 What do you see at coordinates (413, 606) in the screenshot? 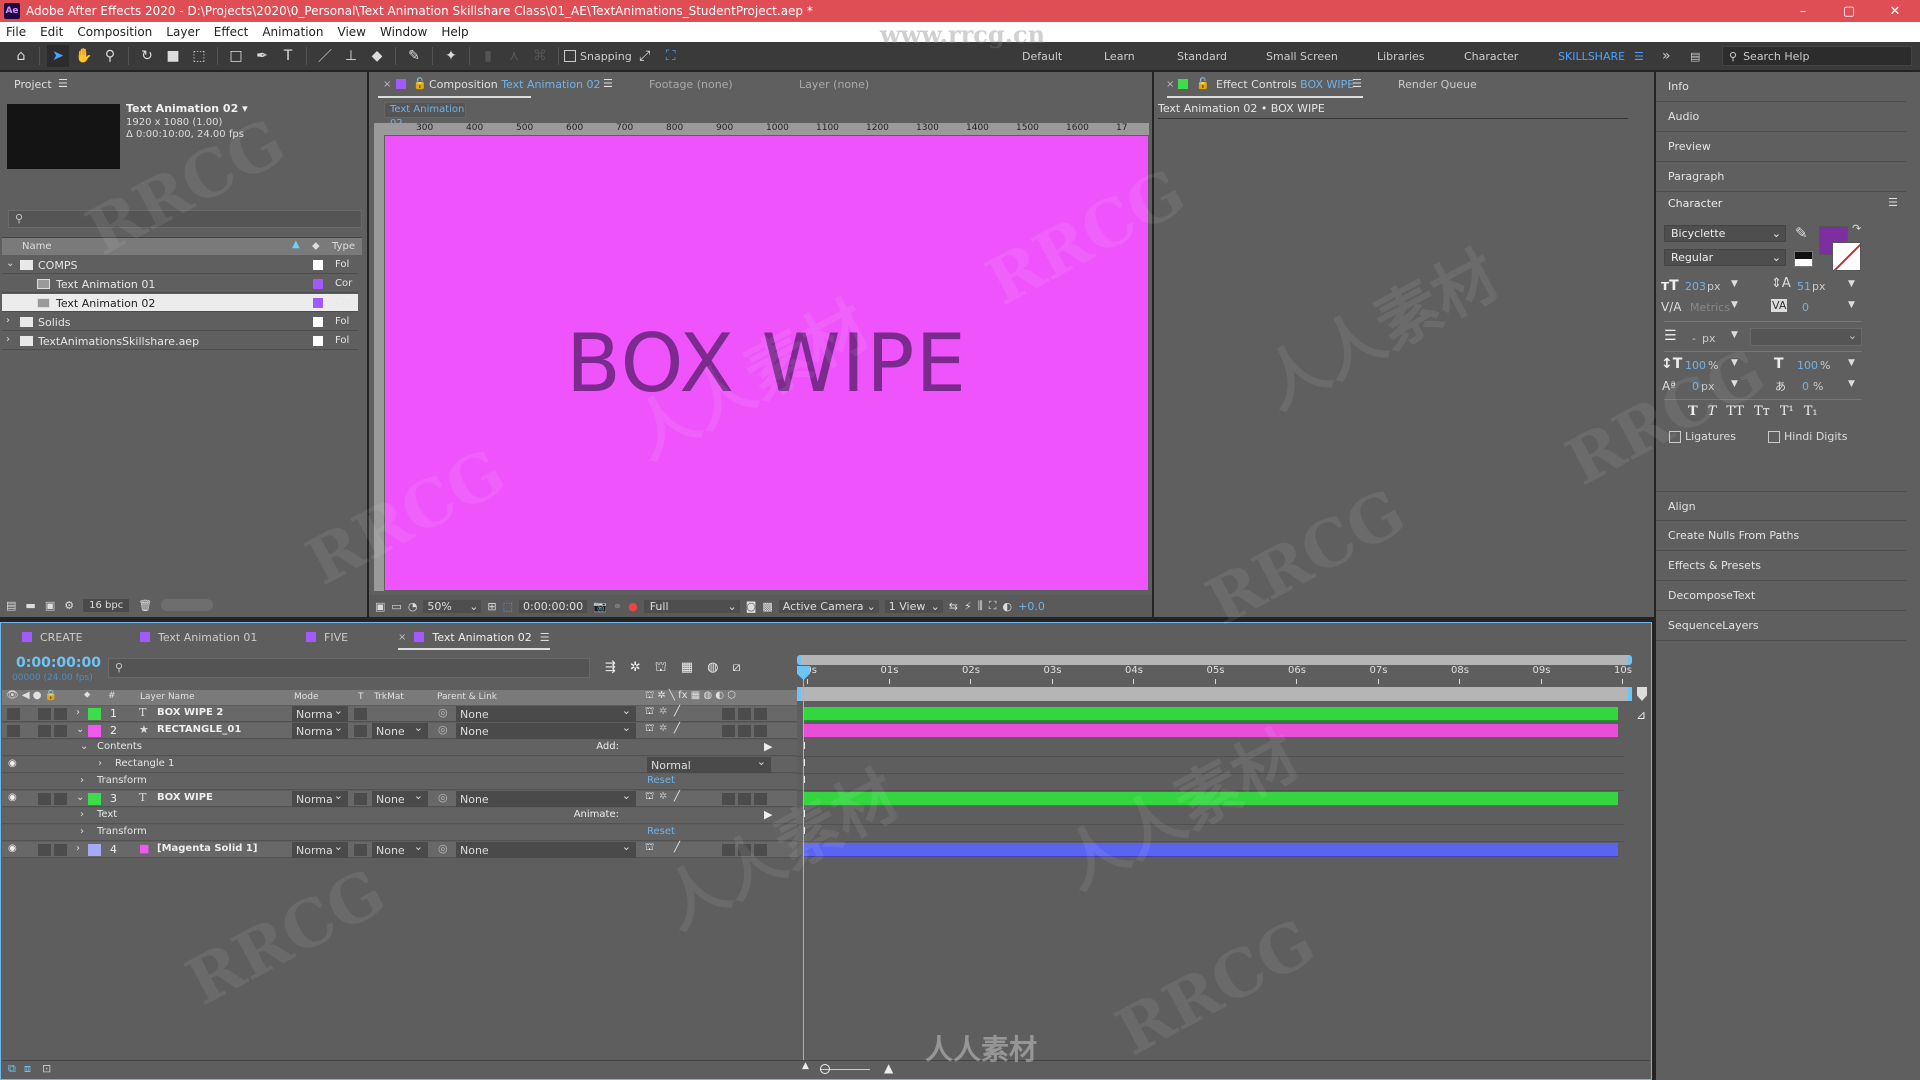
I see `mask-visibility-icon: ◔` at bounding box center [413, 606].